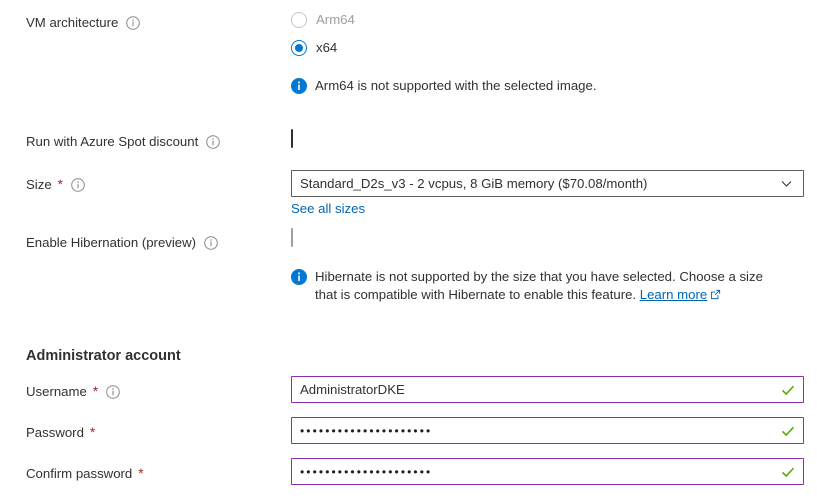 This screenshot has height=503, width=817. What do you see at coordinates (141, 473) in the screenshot?
I see `confirm-password-required-marker: *` at bounding box center [141, 473].